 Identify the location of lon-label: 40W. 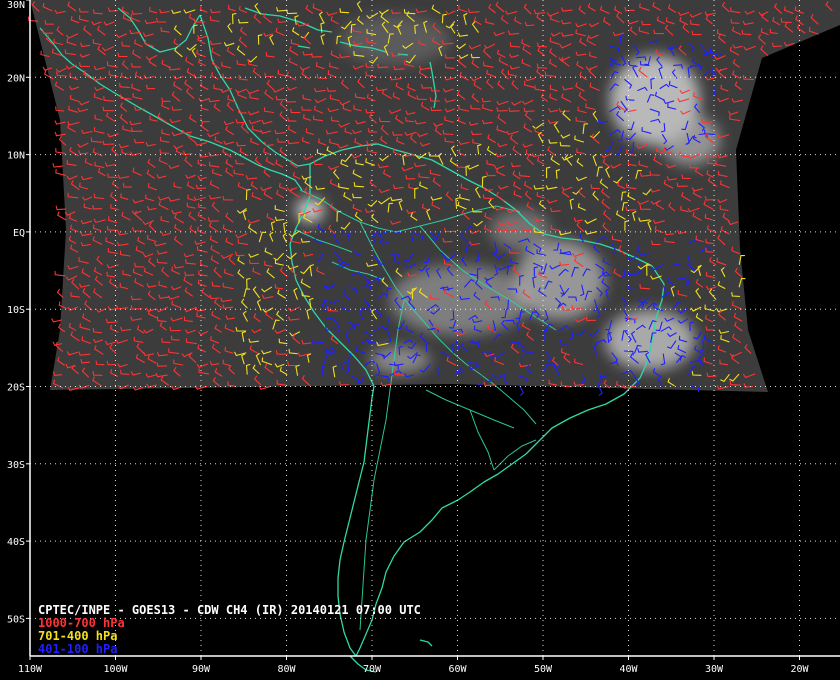
(628, 669).